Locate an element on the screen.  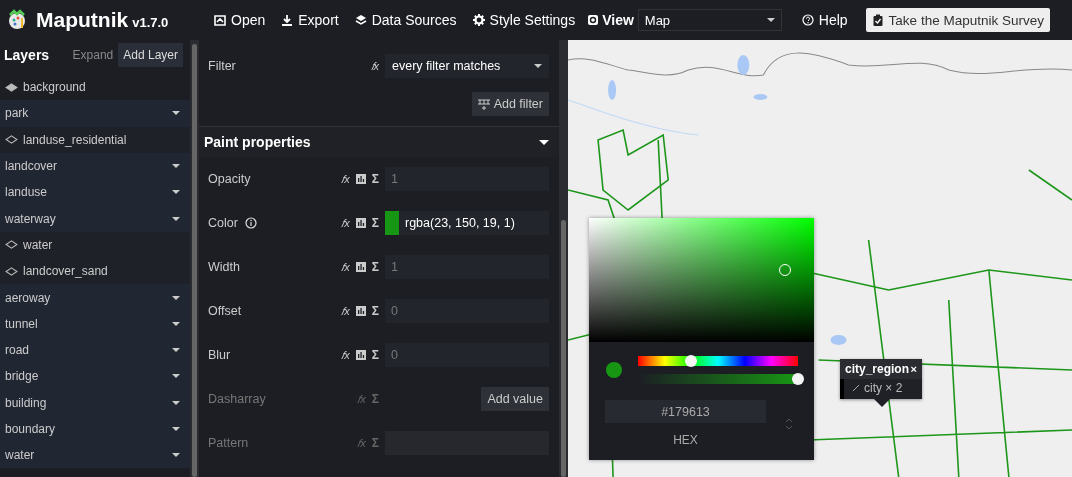
layer-group: landuse is located at coordinates (95, 192).